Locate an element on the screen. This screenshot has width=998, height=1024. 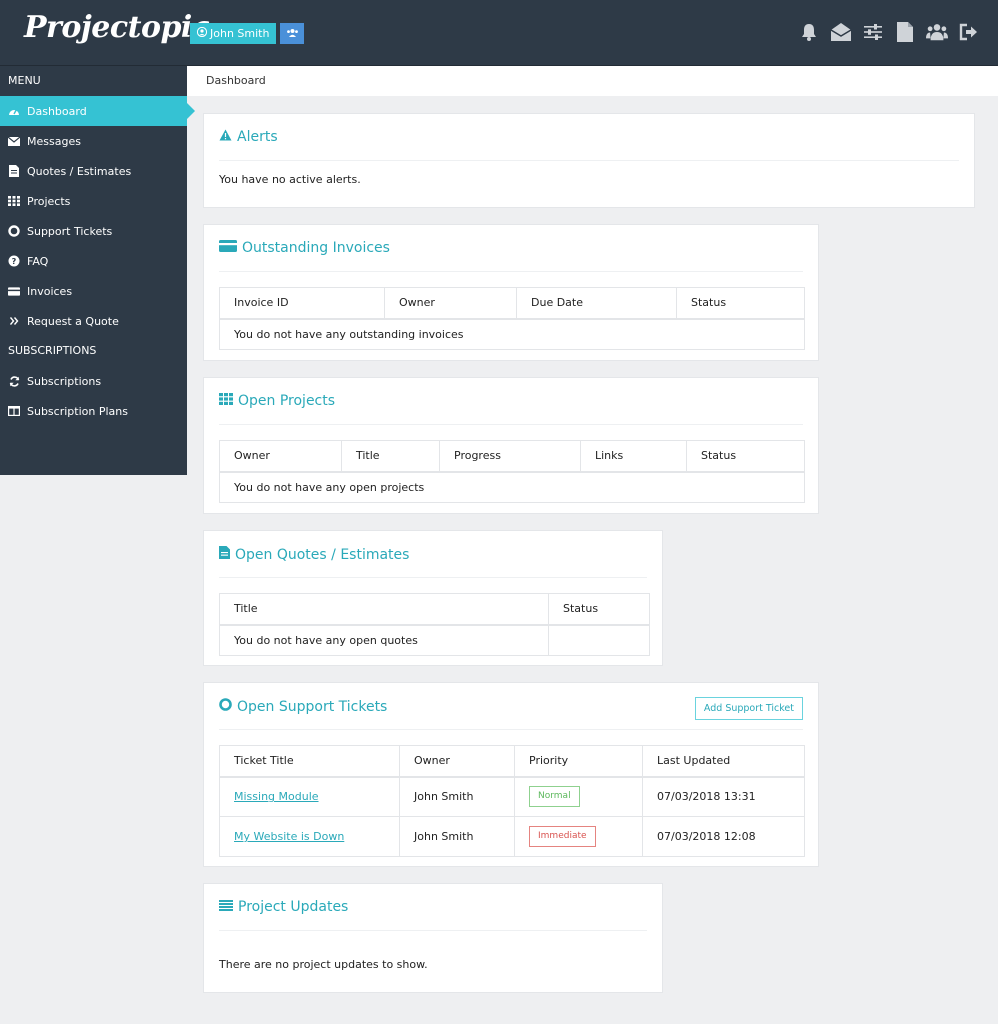
bell-icon is located at coordinates (809, 32).